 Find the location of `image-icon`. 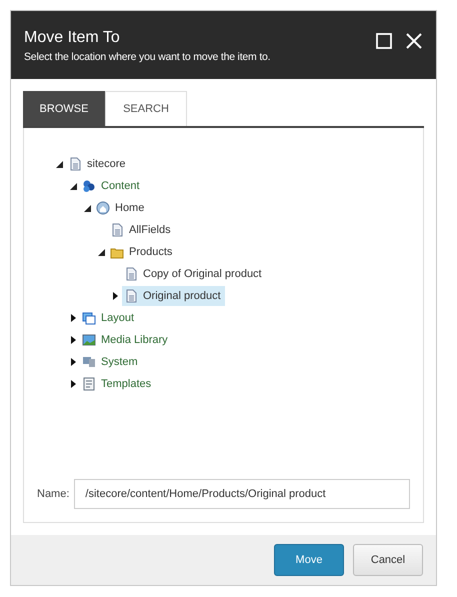

image-icon is located at coordinates (89, 340).